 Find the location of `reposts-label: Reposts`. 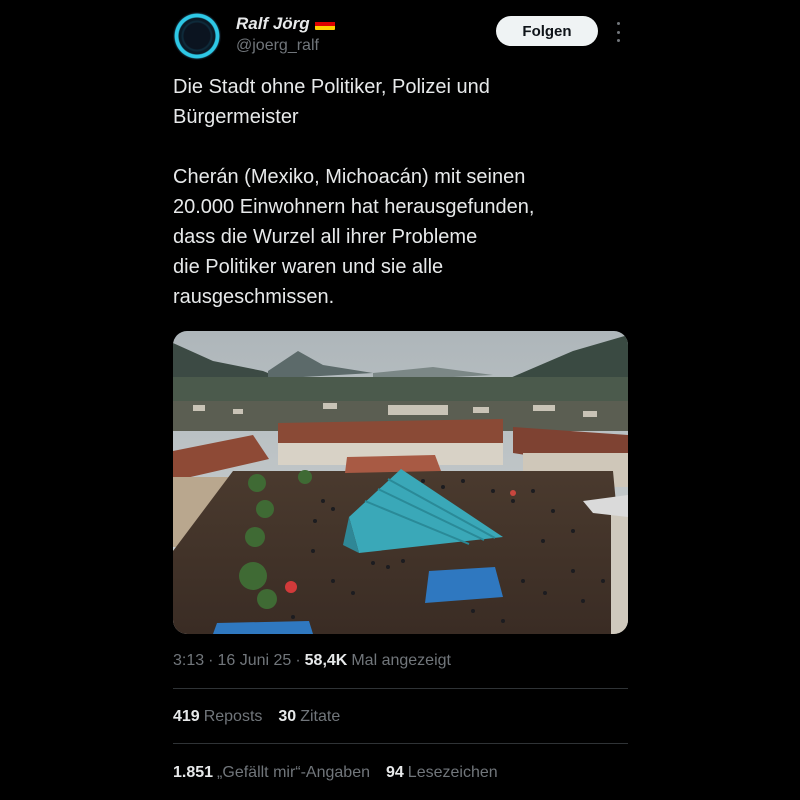

reposts-label: Reposts is located at coordinates (233, 716).